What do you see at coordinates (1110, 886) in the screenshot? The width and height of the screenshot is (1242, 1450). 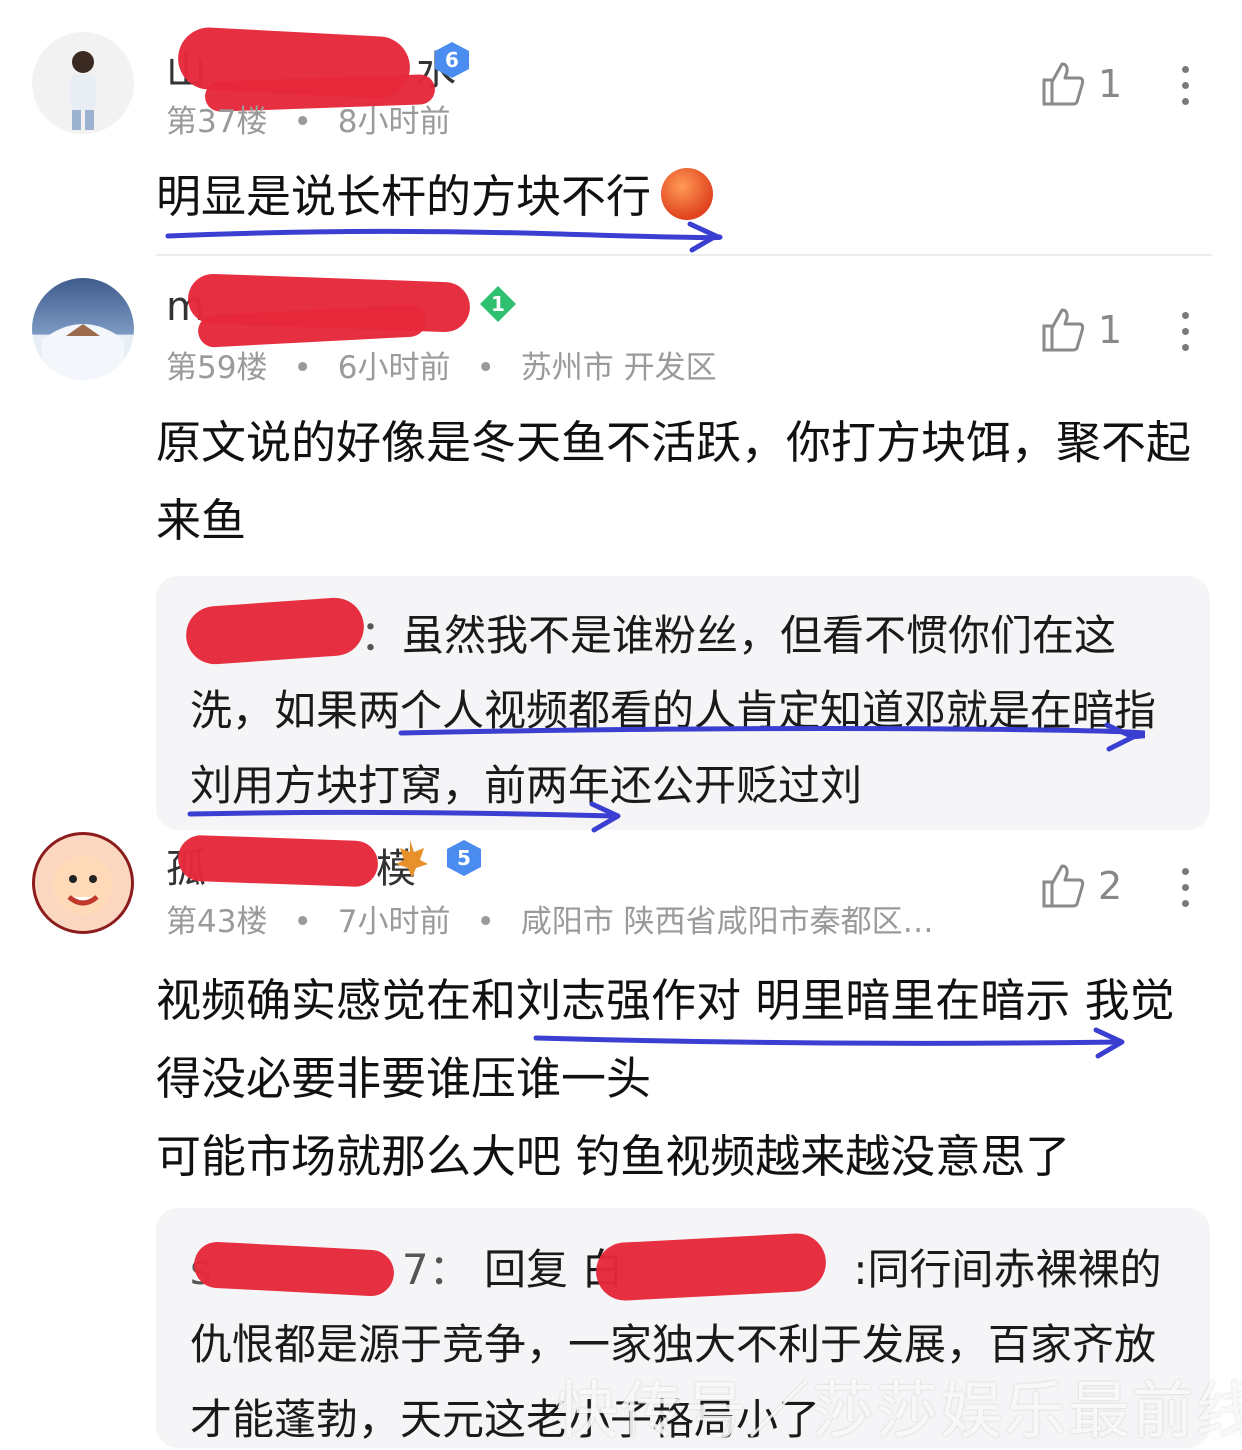 I see `like-count: 2` at bounding box center [1110, 886].